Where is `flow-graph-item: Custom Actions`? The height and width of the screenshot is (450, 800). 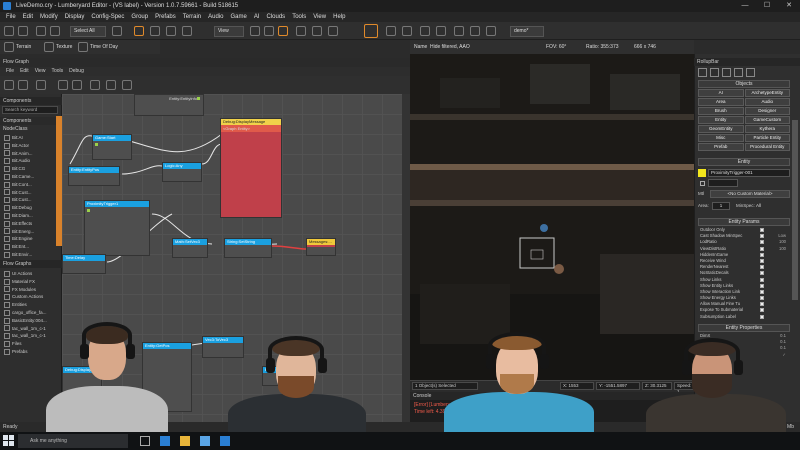
flow-graph-item: Custom Actions is located at coordinates (31, 297).